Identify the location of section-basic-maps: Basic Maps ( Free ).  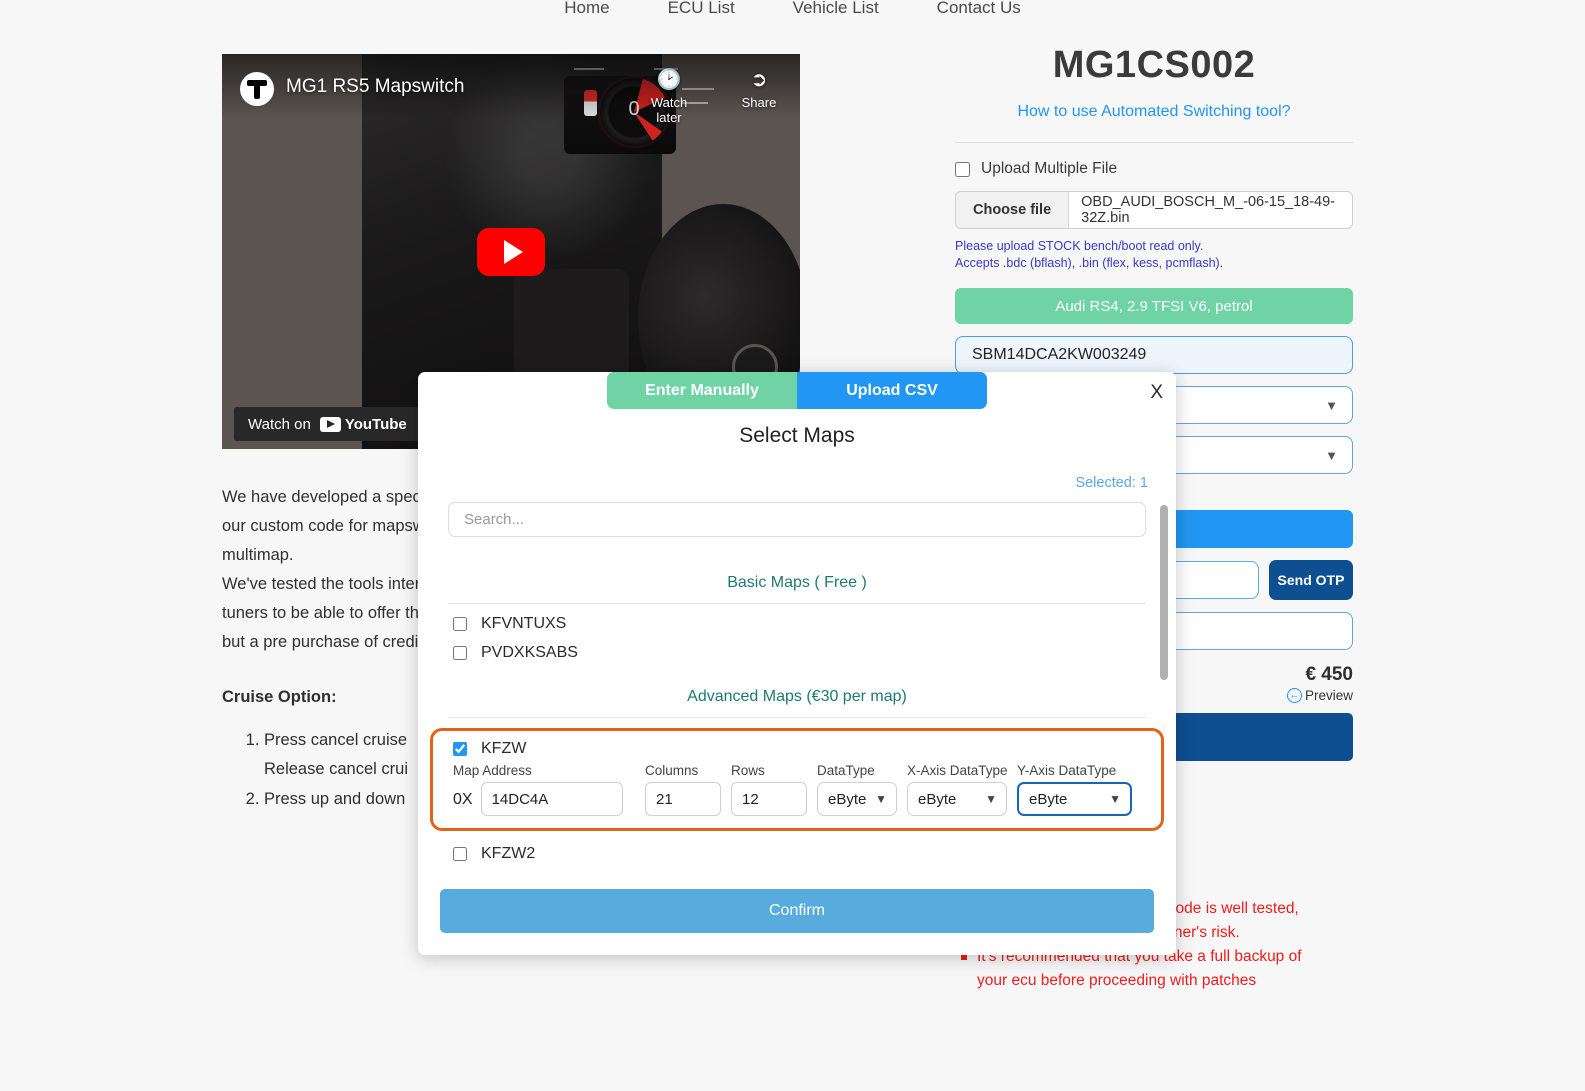
(797, 583).